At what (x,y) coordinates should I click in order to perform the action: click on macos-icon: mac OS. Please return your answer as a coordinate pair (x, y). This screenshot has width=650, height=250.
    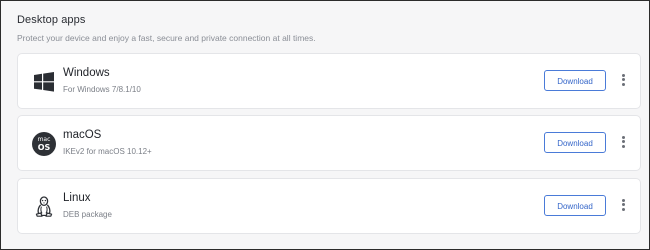
    Looking at the image, I should click on (44, 144).